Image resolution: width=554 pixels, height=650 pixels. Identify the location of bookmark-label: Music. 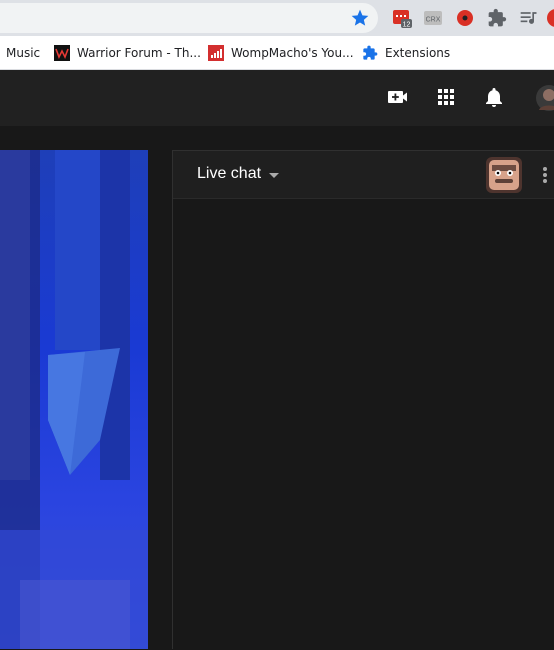
(23, 53).